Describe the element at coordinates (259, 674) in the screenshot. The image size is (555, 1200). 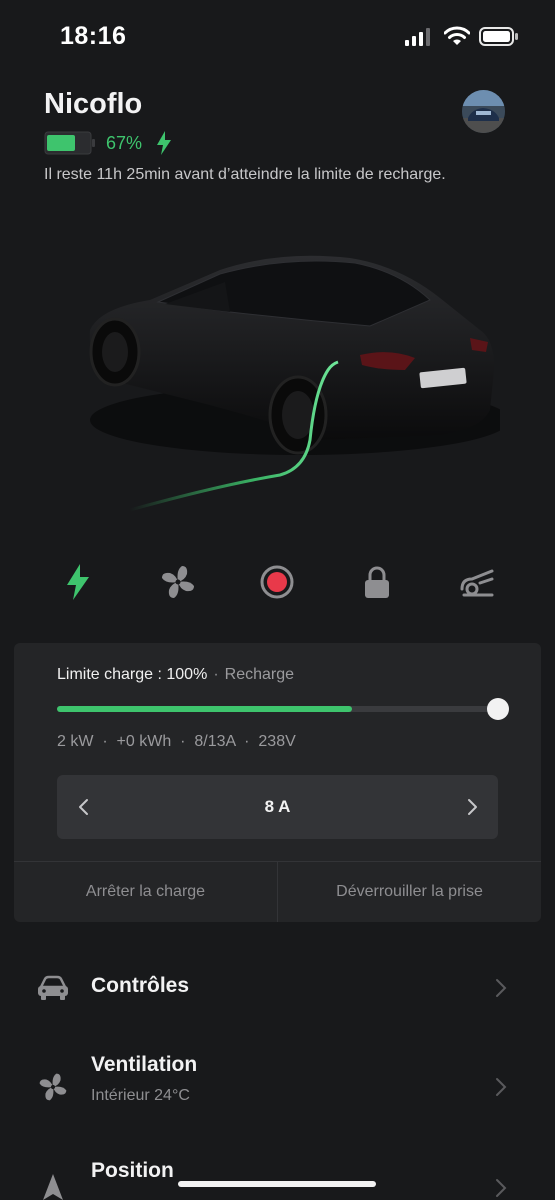
I see `charge-state: Recharge` at that location.